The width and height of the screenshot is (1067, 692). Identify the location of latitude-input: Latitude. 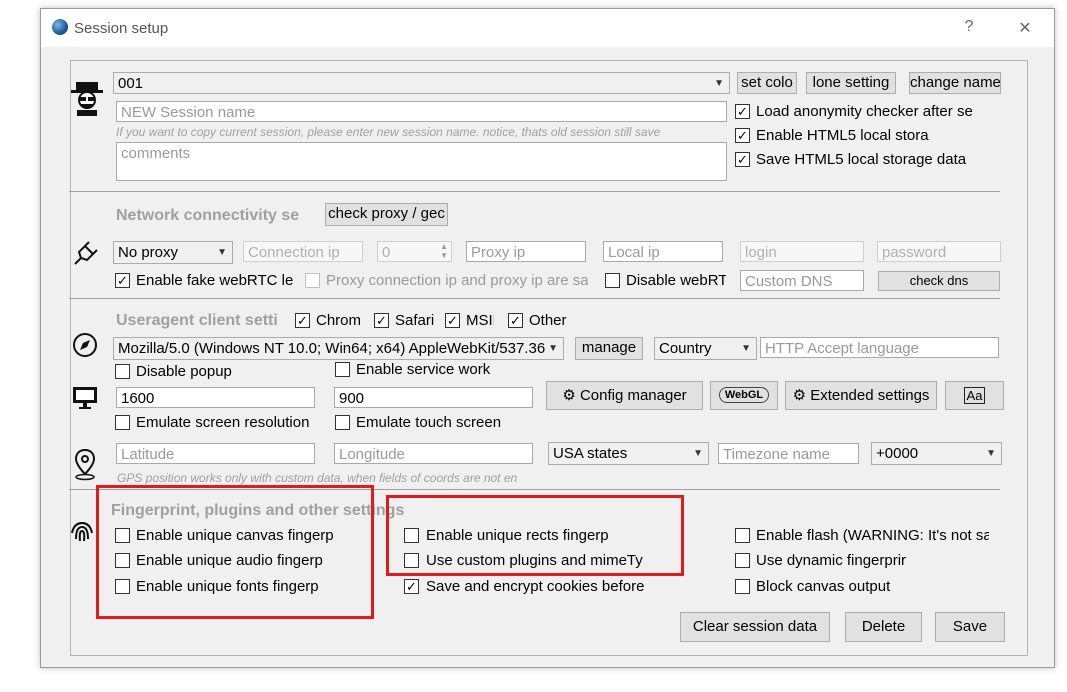
(215, 453).